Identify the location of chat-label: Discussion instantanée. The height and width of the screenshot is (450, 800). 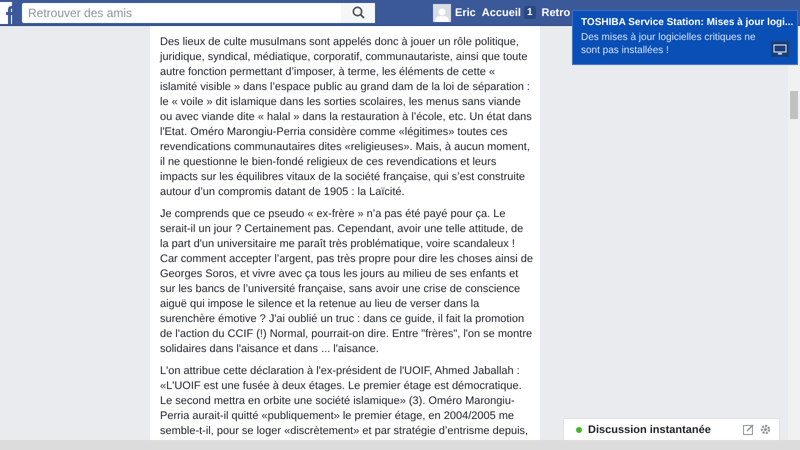
(650, 430).